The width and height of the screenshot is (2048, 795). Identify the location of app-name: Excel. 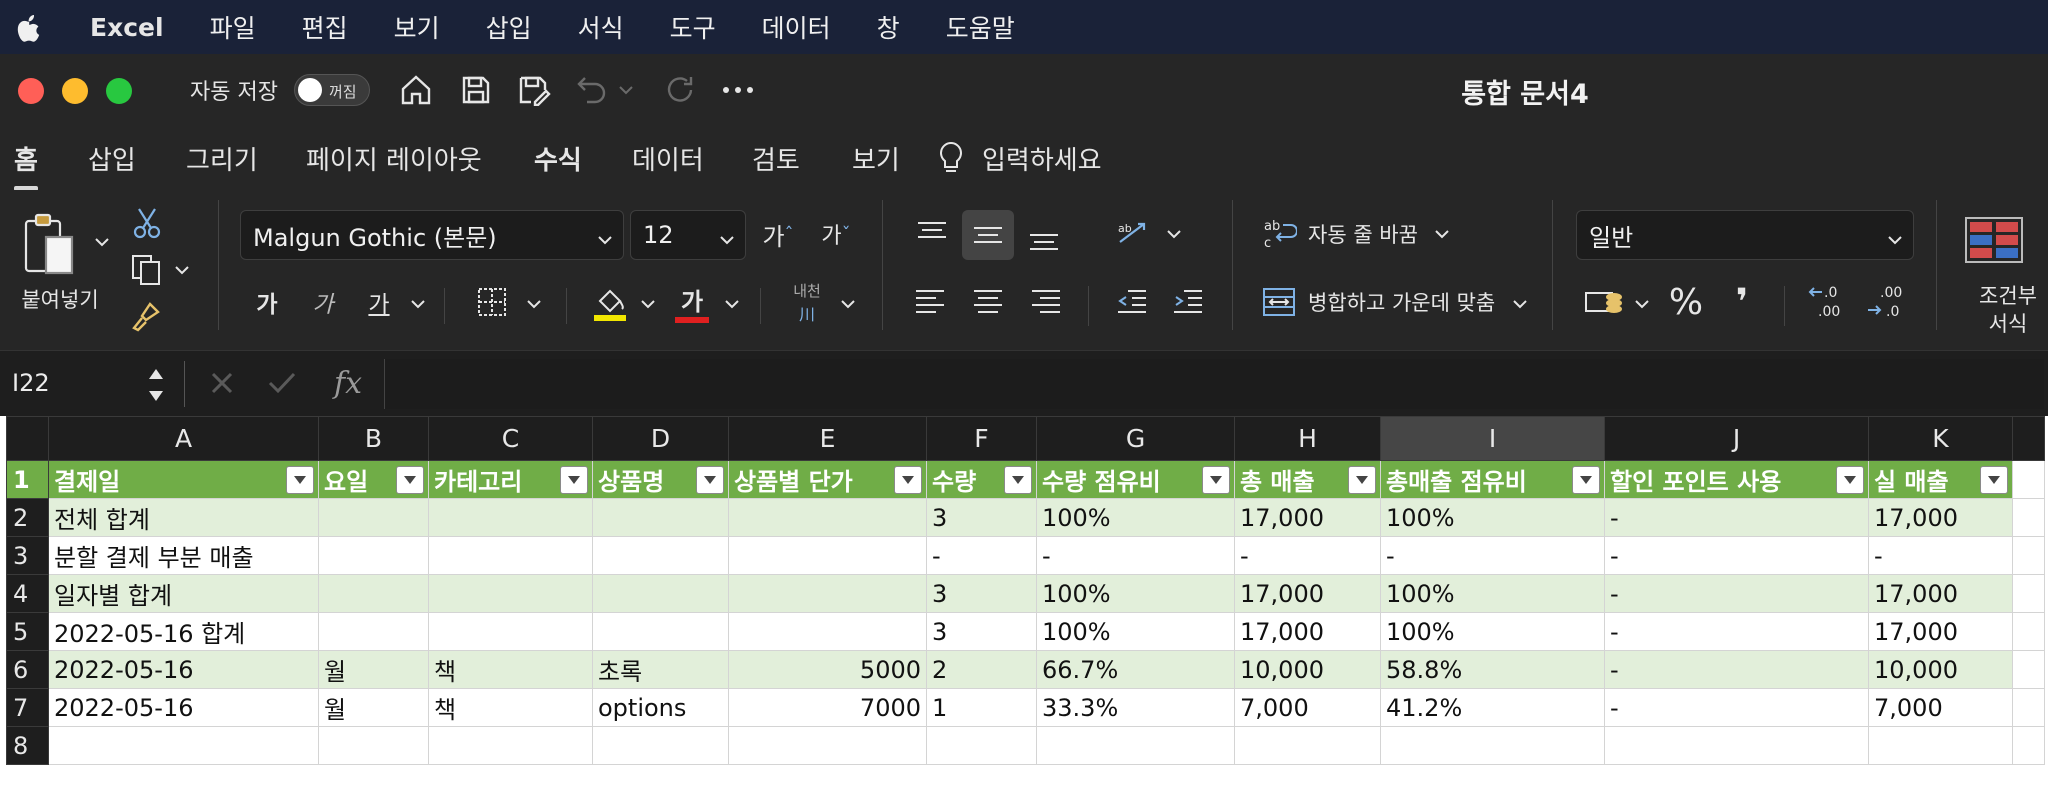
(127, 27).